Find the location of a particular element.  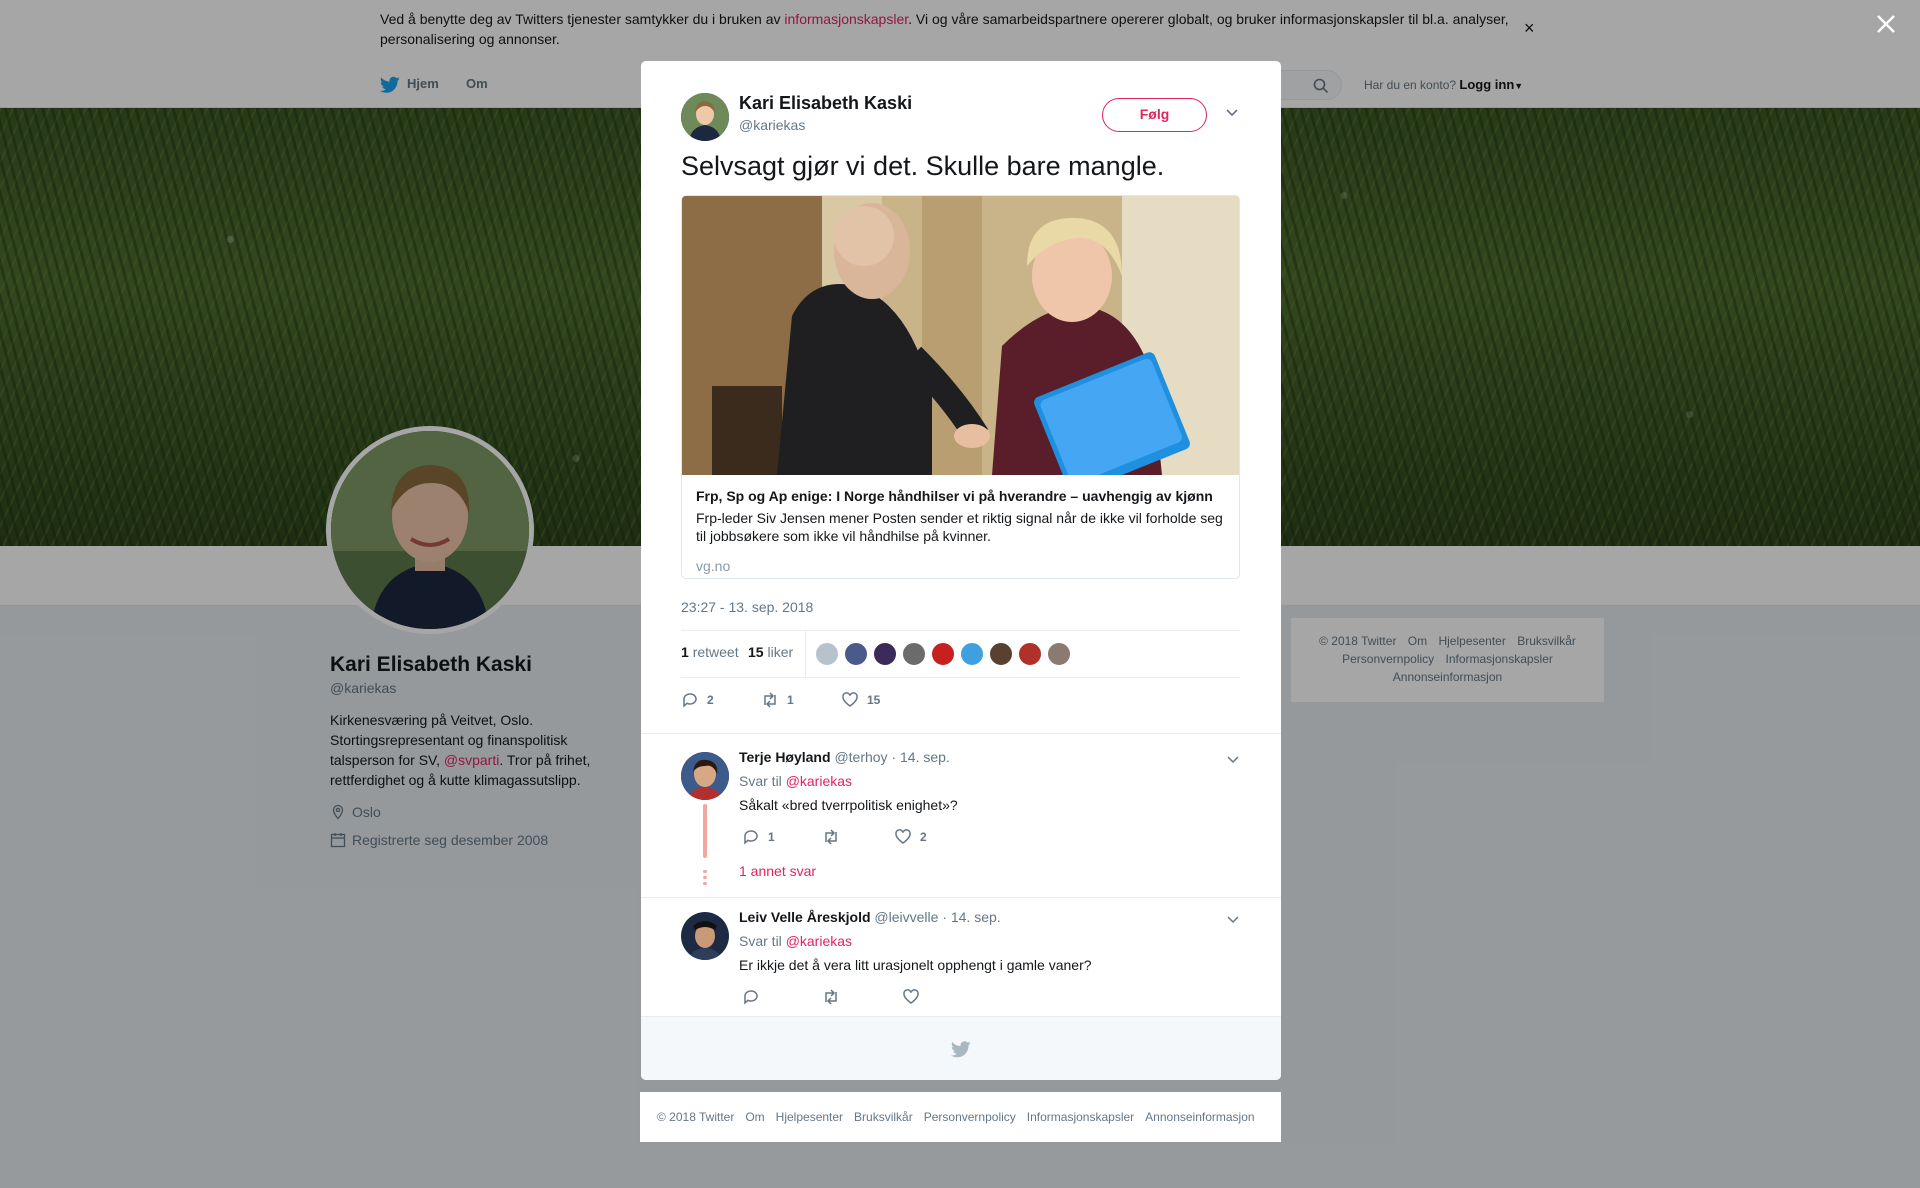

footer-link-about: Om is located at coordinates (754, 1117).